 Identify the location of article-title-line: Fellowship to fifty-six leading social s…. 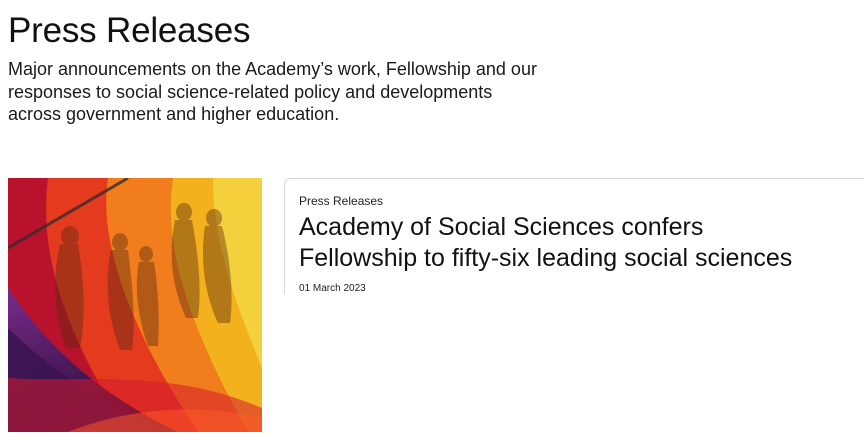
(546, 257).